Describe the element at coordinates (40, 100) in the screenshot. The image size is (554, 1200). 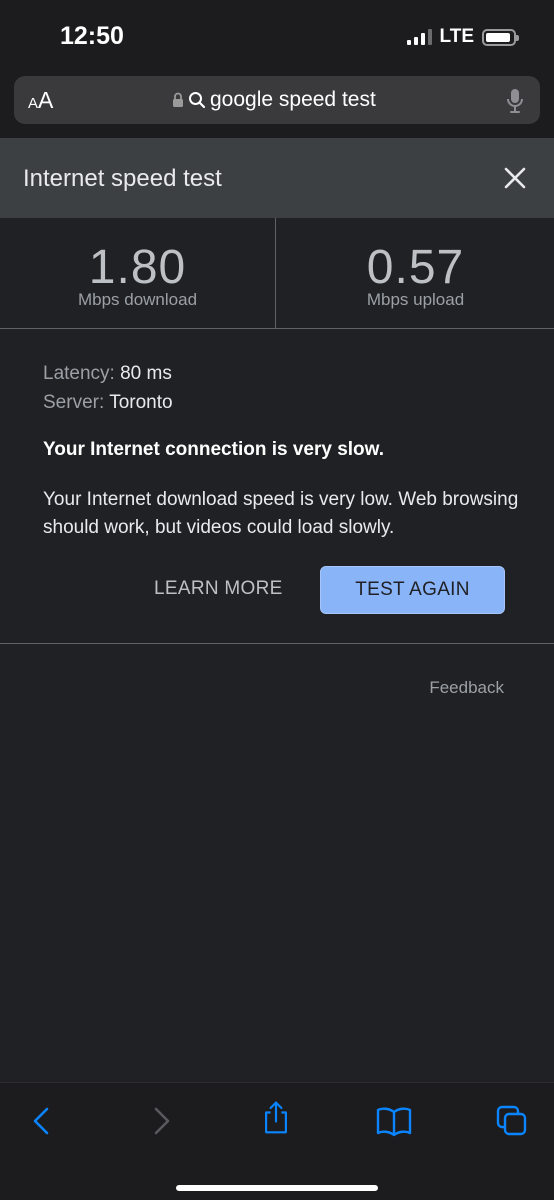
I see `reader-text-size-button: AA` at that location.